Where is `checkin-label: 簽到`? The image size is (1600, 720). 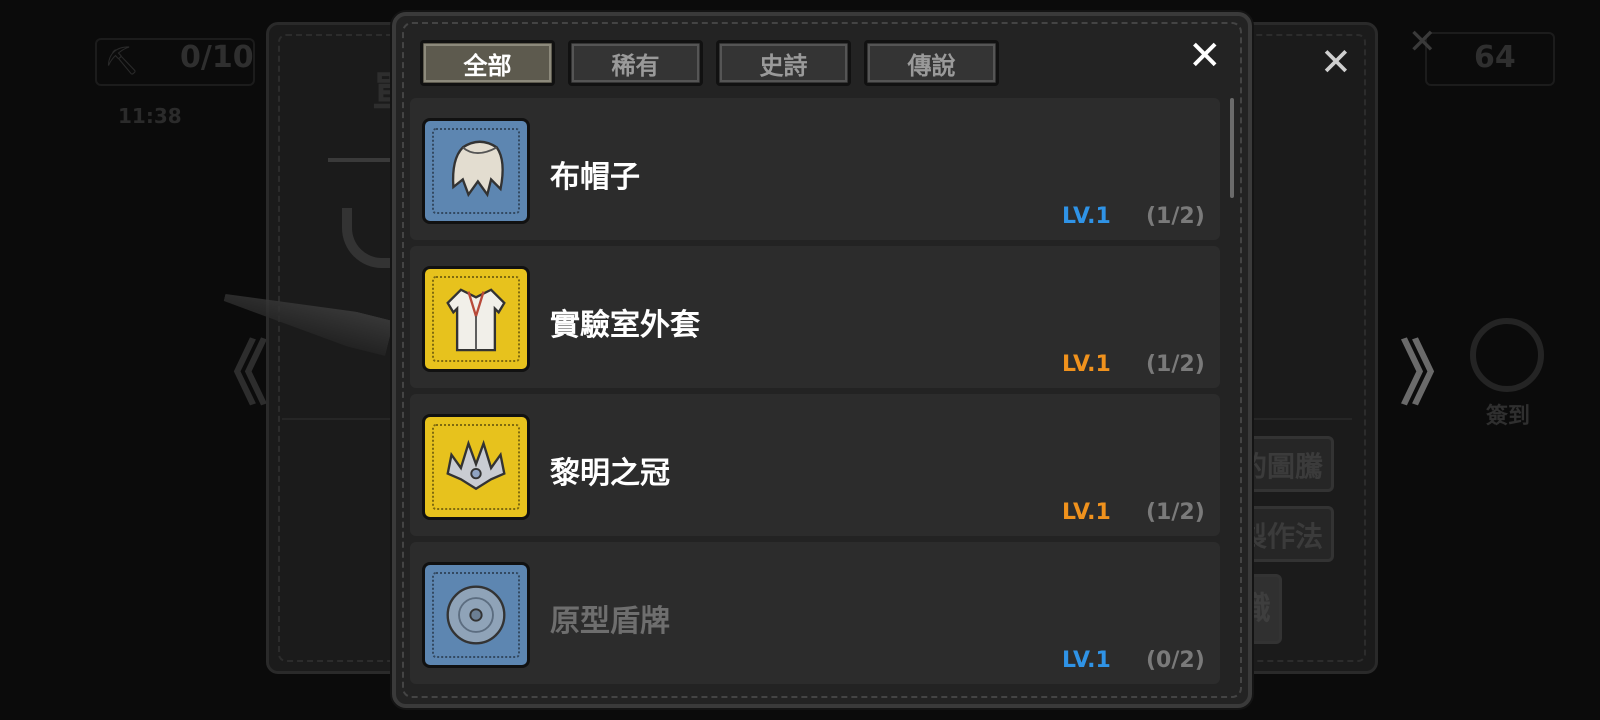 checkin-label: 簽到 is located at coordinates (1508, 416).